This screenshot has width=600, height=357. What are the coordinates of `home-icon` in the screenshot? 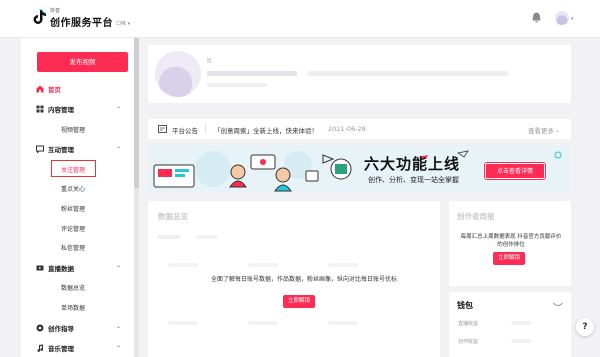 It's located at (40, 89).